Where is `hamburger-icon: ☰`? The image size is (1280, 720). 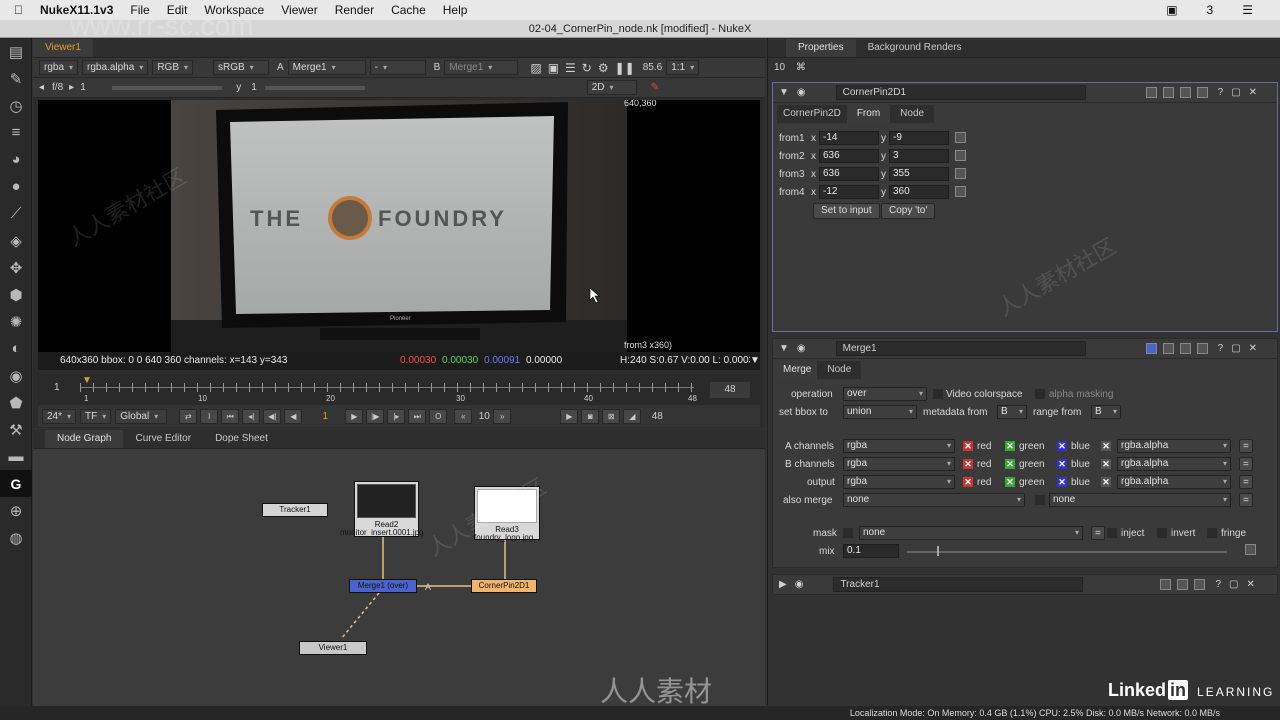 hamburger-icon: ☰ is located at coordinates (1247, 10).